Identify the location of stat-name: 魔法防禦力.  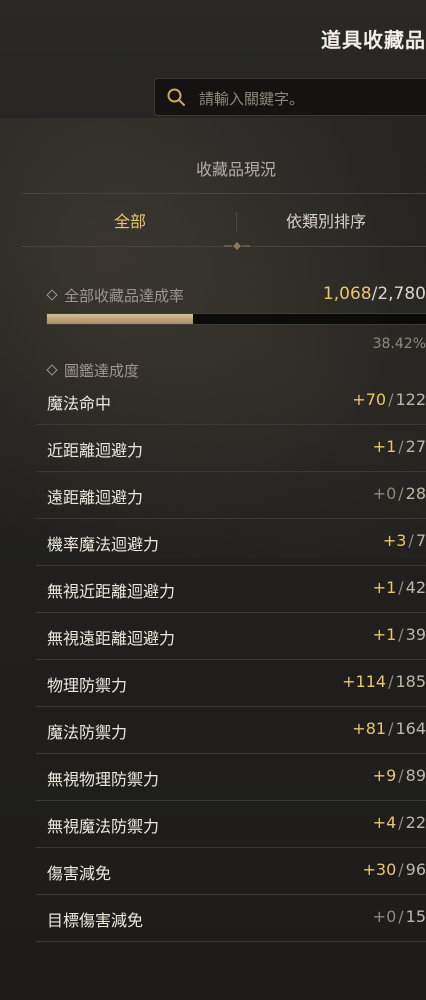
(87, 732).